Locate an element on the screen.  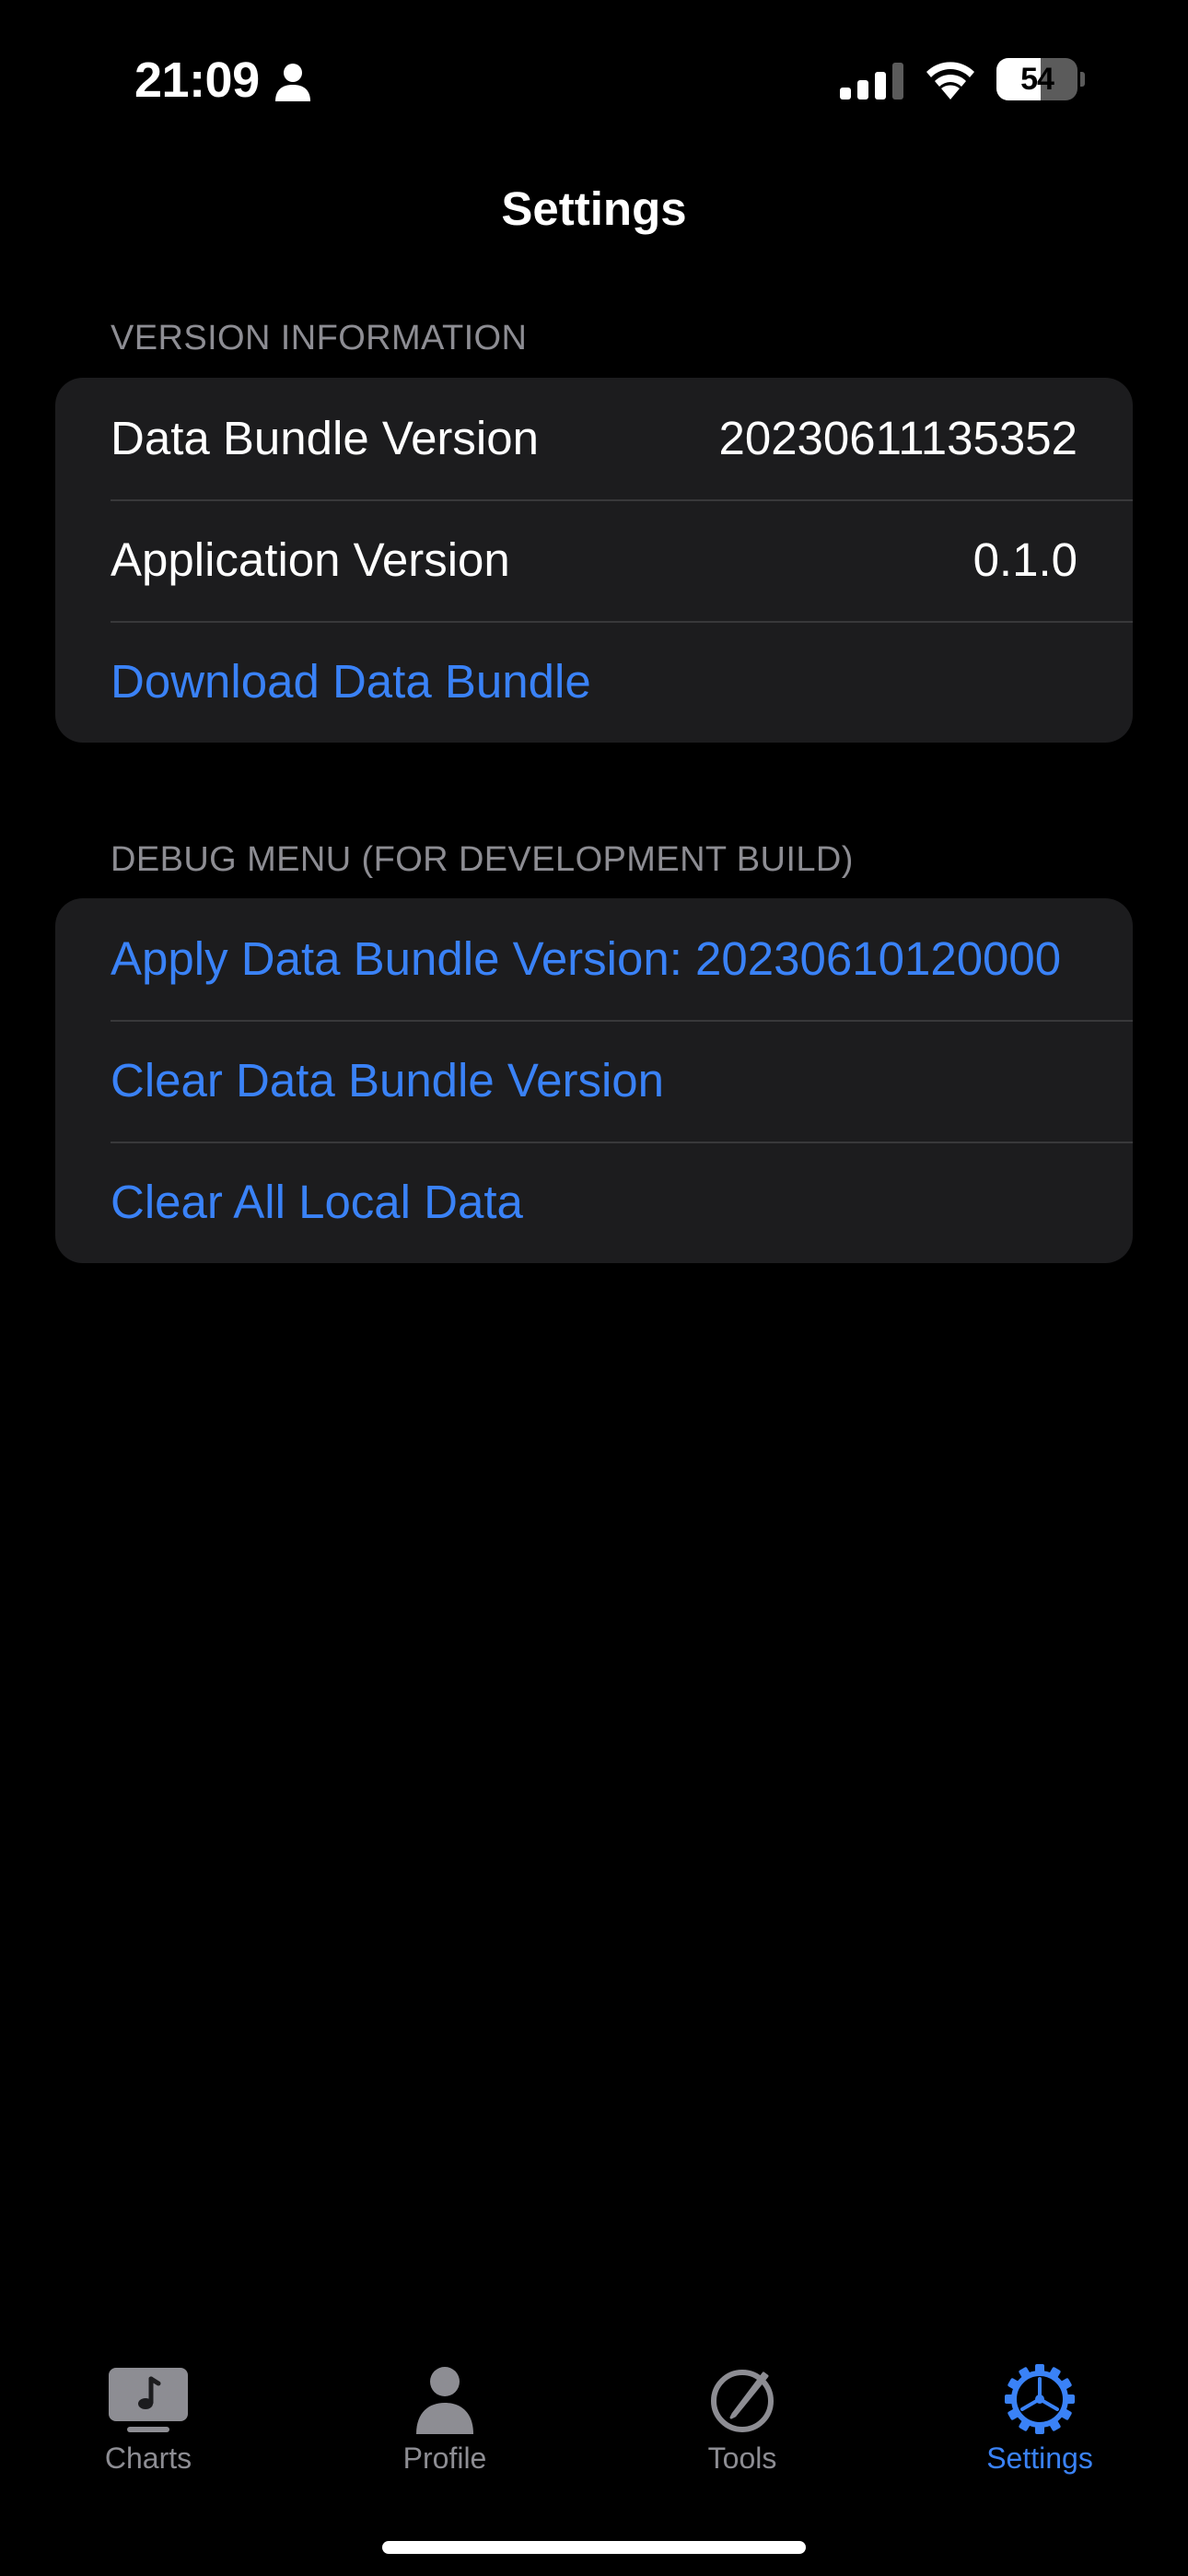
application-version-row: Application Version 0.1.0 is located at coordinates (594, 560).